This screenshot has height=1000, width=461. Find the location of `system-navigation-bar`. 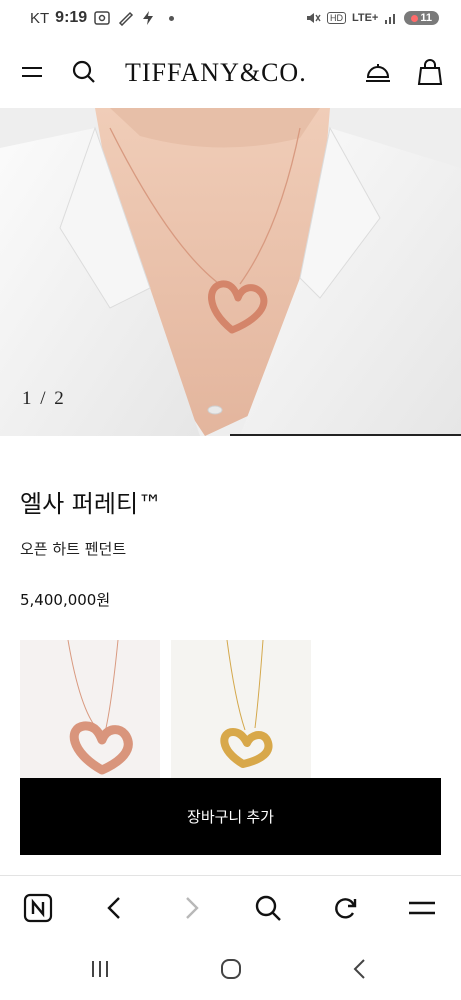

system-navigation-bar is located at coordinates (230, 970).